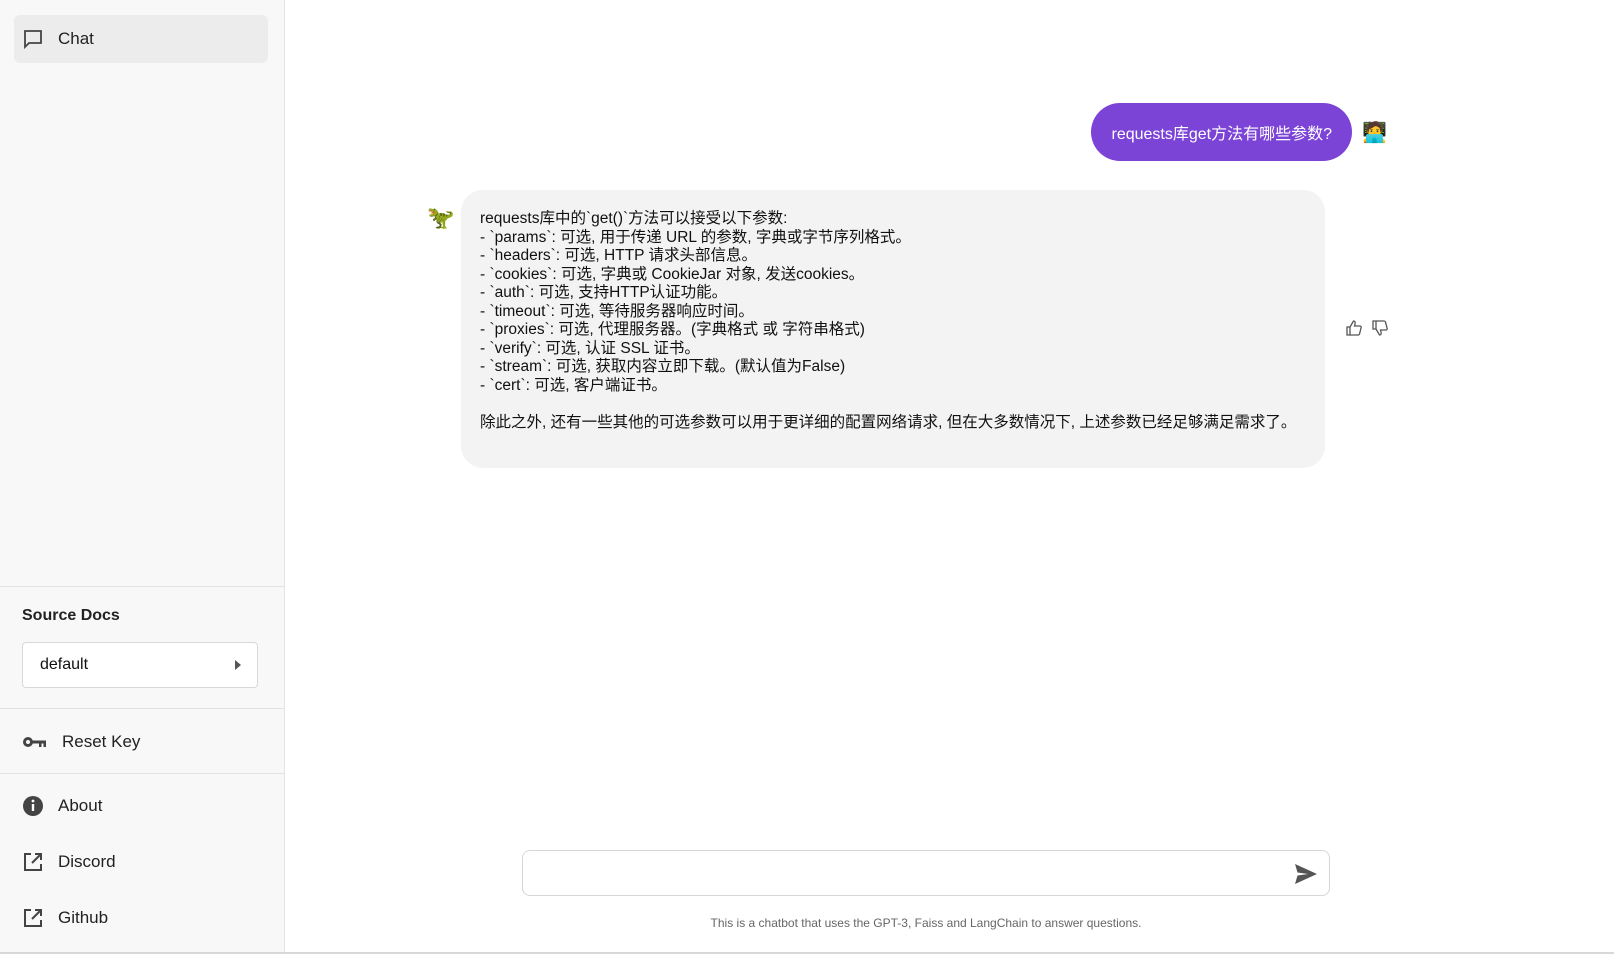  What do you see at coordinates (142, 806) in the screenshot?
I see `about-link: About` at bounding box center [142, 806].